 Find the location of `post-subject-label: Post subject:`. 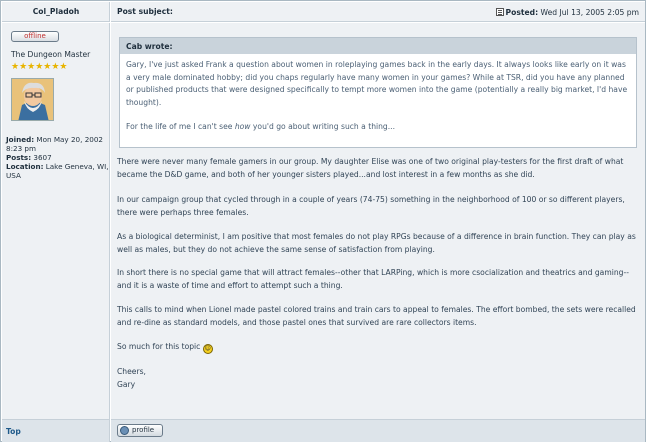

post-subject-label: Post subject: is located at coordinates (145, 11).